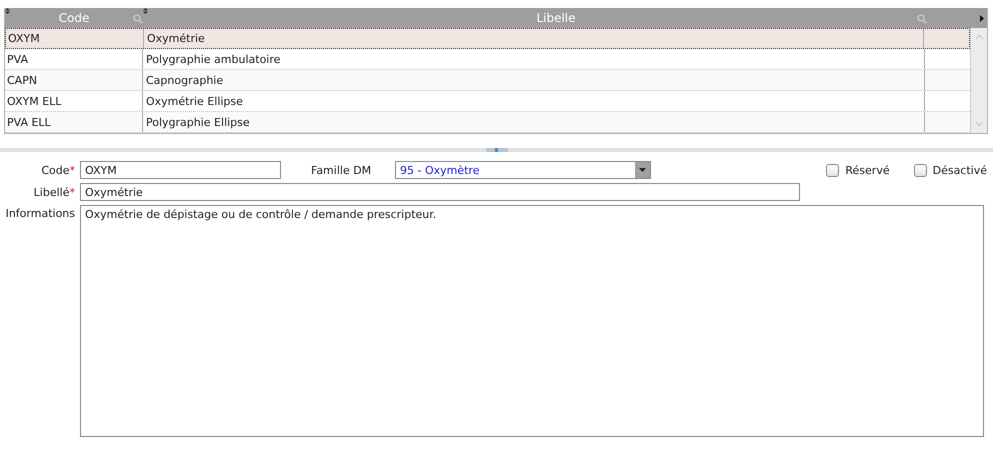 Image resolution: width=993 pixels, height=449 pixels. Describe the element at coordinates (74, 59) in the screenshot. I see `table-cell: PVA` at that location.